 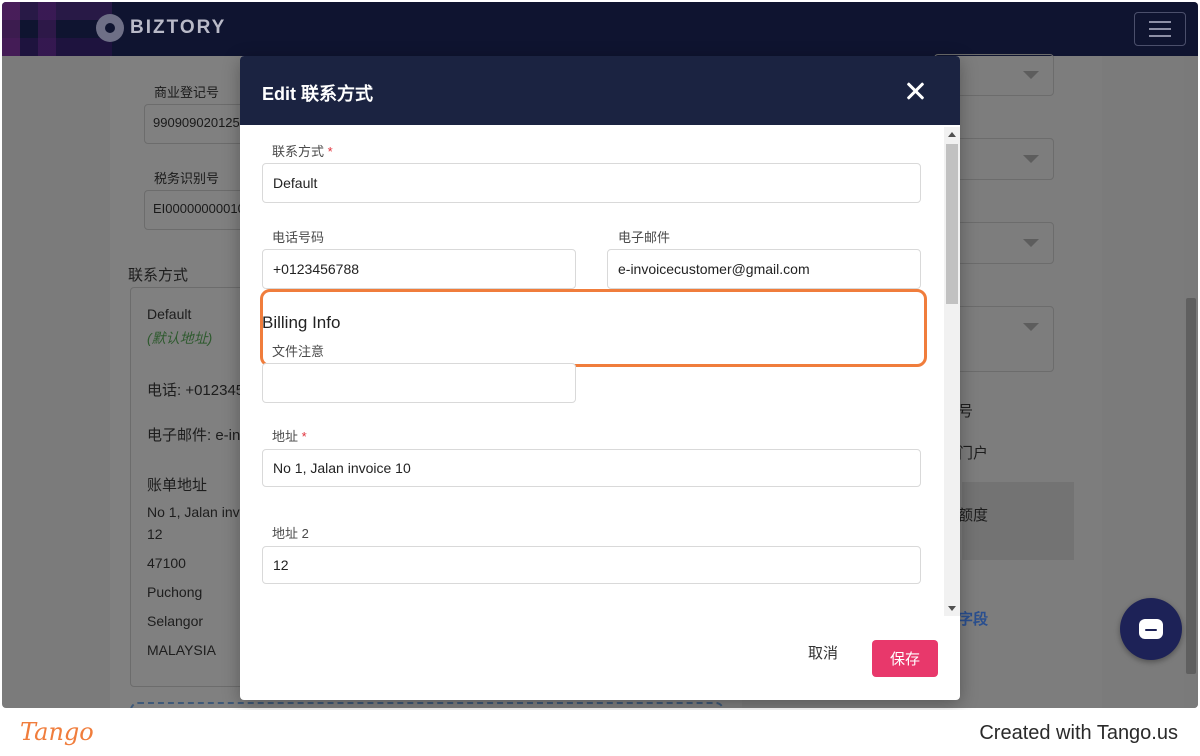 What do you see at coordinates (952, 134) in the screenshot?
I see `scroll-up-icon` at bounding box center [952, 134].